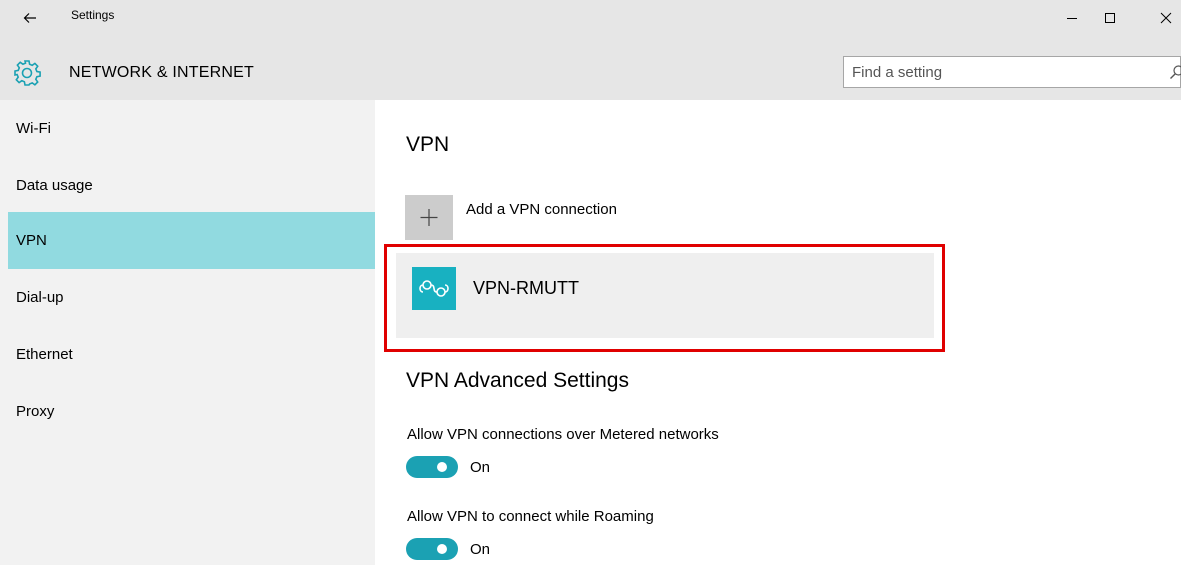 The width and height of the screenshot is (1181, 565). Describe the element at coordinates (54, 185) in the screenshot. I see `sidebar-item-label: Data usage` at that location.